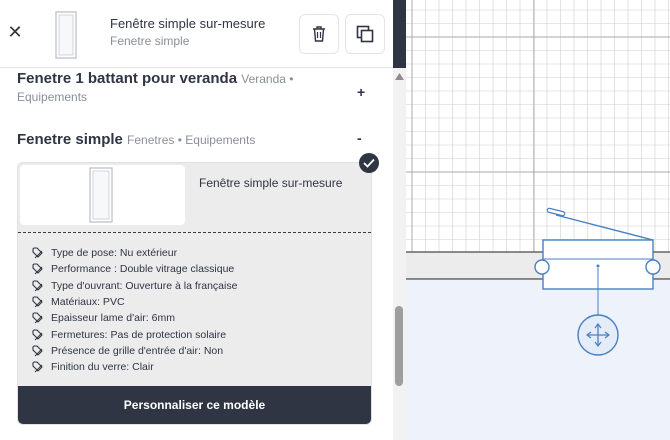 The image size is (670, 440). What do you see at coordinates (188, 23) in the screenshot?
I see `header-title: Fenêtre simple sur-mesure` at bounding box center [188, 23].